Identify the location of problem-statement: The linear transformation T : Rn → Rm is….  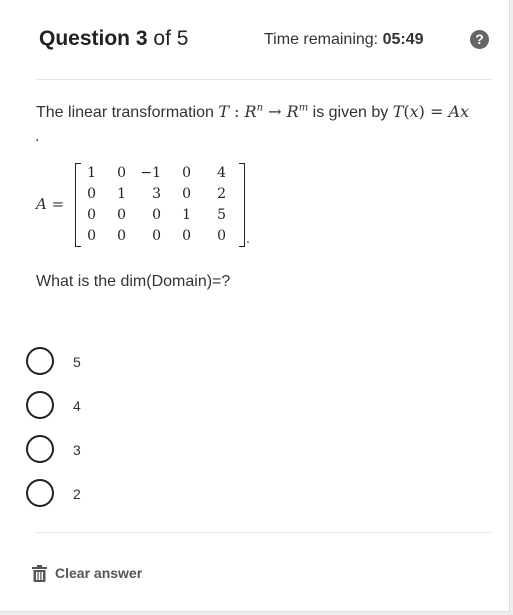
(252, 112).